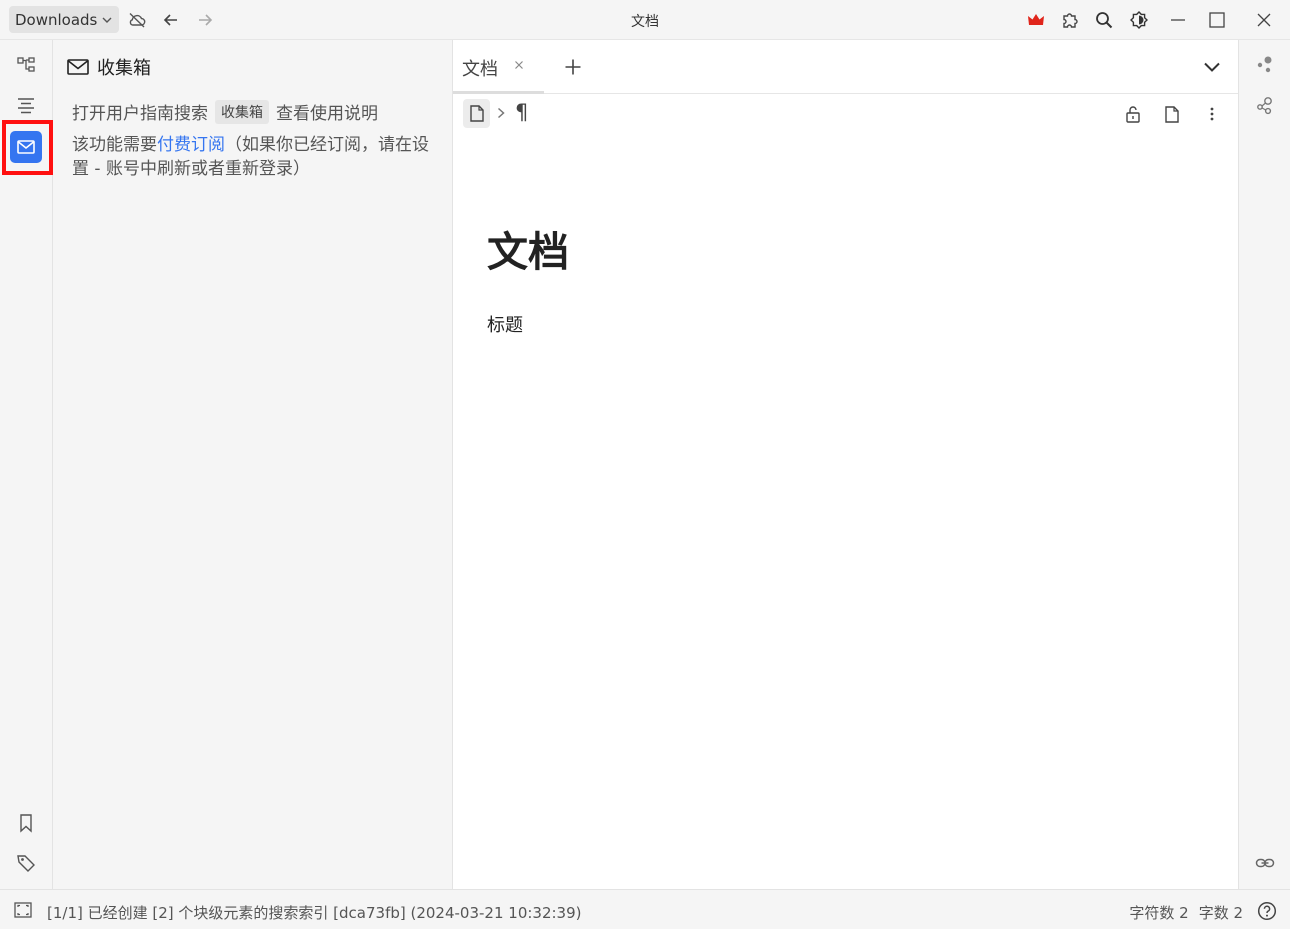 This screenshot has width=1290, height=929. What do you see at coordinates (26, 823) in the screenshot?
I see `bookmark-icon` at bounding box center [26, 823].